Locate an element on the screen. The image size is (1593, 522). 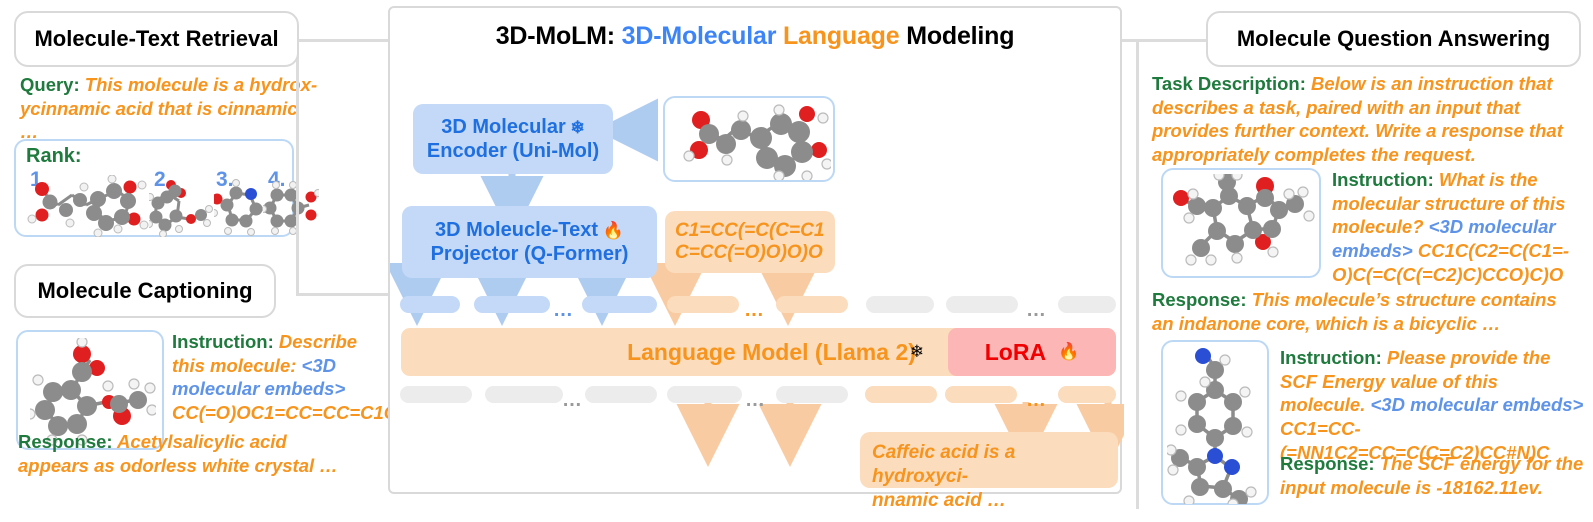
title-part-1: 3D-MoLM: is located at coordinates (558, 36).